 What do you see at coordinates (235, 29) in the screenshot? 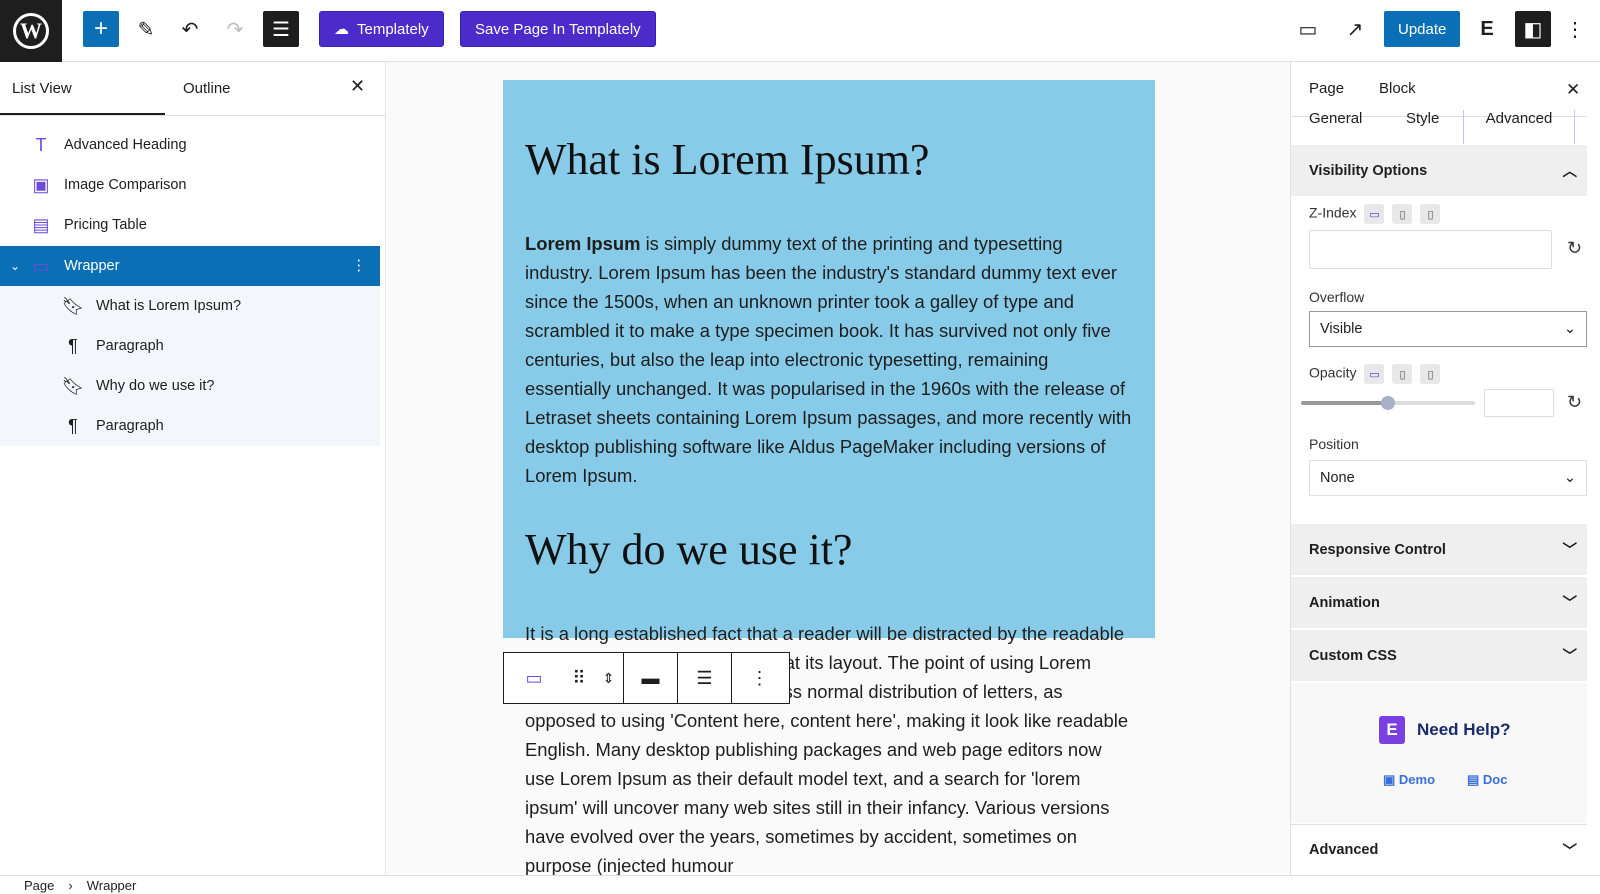
I see `redo-icon: ↷` at bounding box center [235, 29].